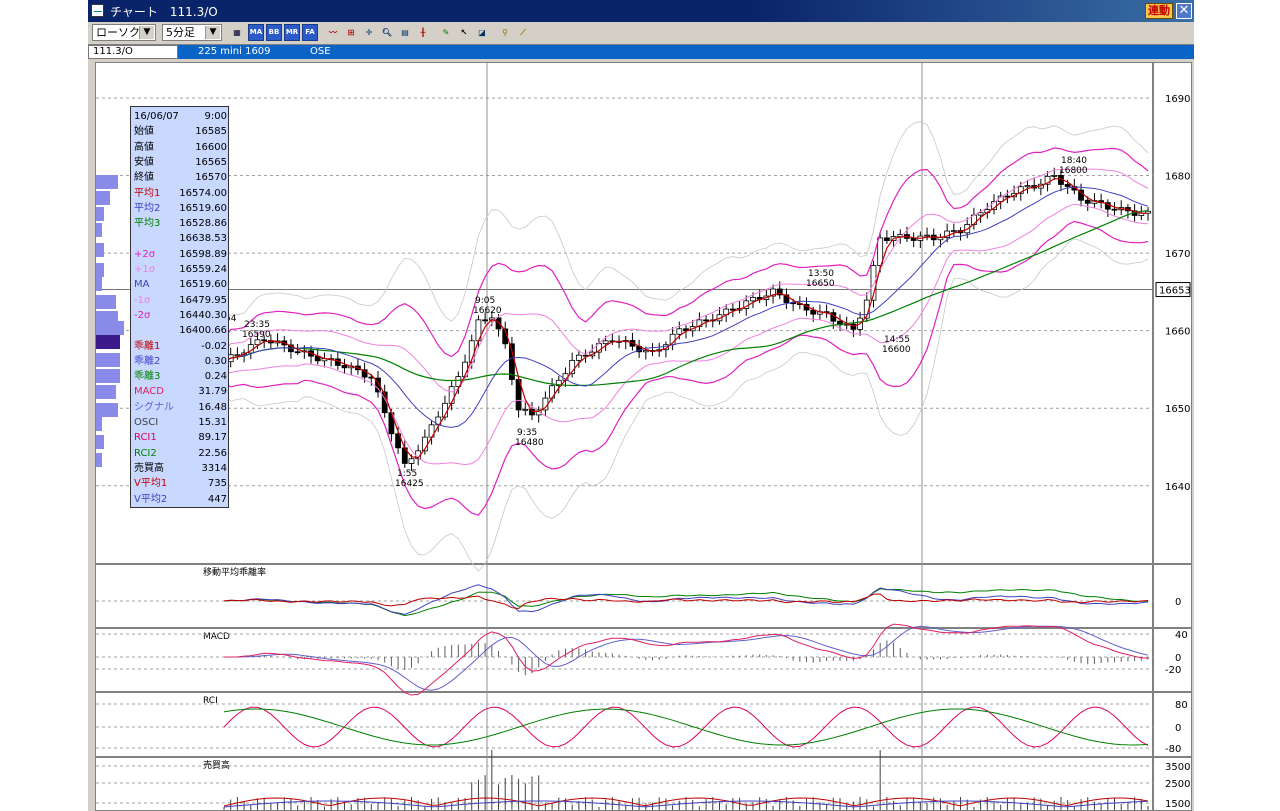 The image size is (1280, 811). Describe the element at coordinates (464, 32) in the screenshot. I see `pointer-icon: ↖` at that location.